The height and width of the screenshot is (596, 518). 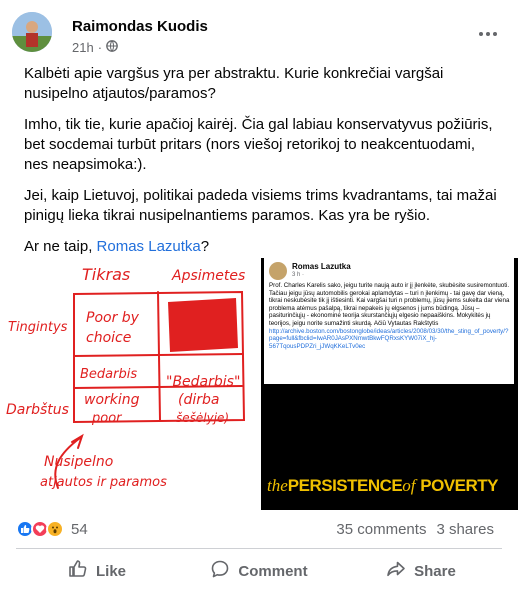 What do you see at coordinates (112, 400) in the screenshot?
I see `cell-bl-line1: working` at bounding box center [112, 400].